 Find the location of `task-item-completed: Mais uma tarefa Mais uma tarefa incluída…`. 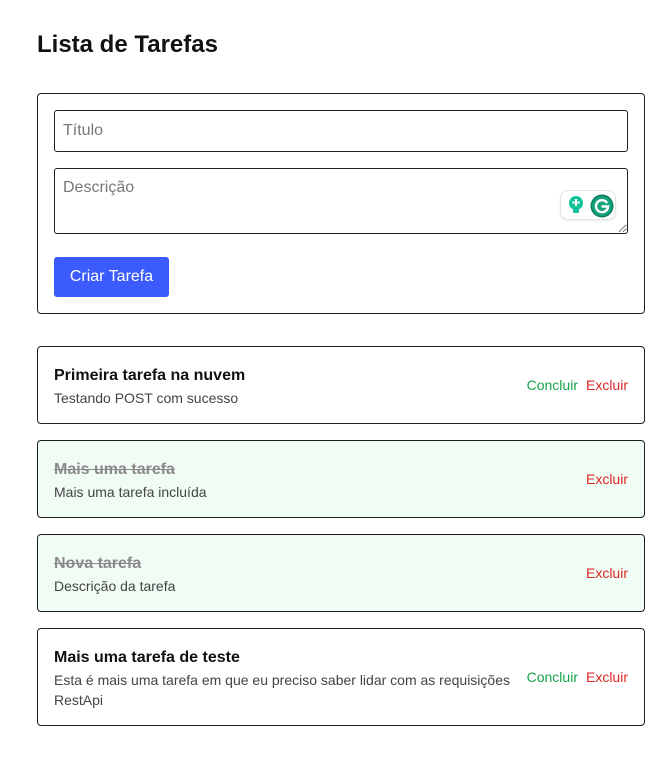

task-item-completed: Mais uma tarefa Mais uma tarefa incluída… is located at coordinates (341, 479).